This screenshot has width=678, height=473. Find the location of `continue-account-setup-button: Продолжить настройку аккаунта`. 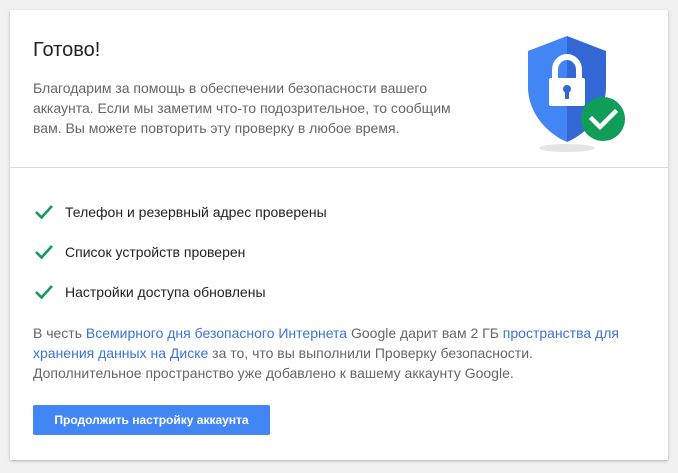

continue-account-setup-button: Продолжить настройку аккаунта is located at coordinates (151, 420).